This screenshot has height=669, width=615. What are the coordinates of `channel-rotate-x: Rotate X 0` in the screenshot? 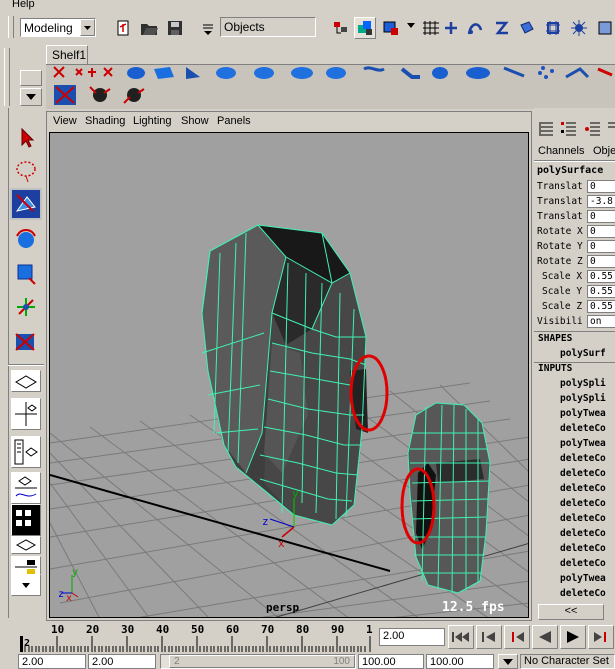 It's located at (574, 231).